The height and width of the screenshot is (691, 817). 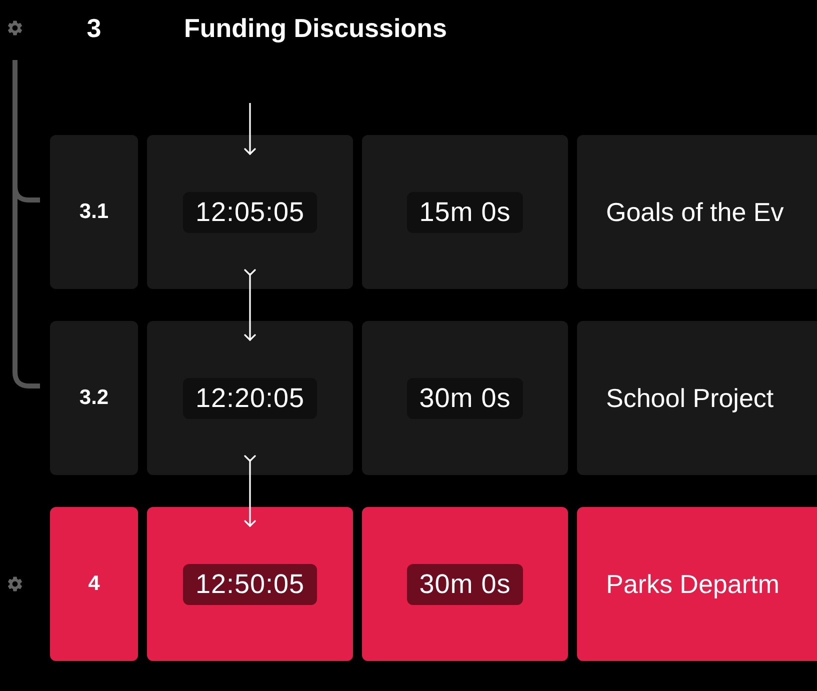 What do you see at coordinates (697, 398) in the screenshot?
I see `event-title-cell: School Project` at bounding box center [697, 398].